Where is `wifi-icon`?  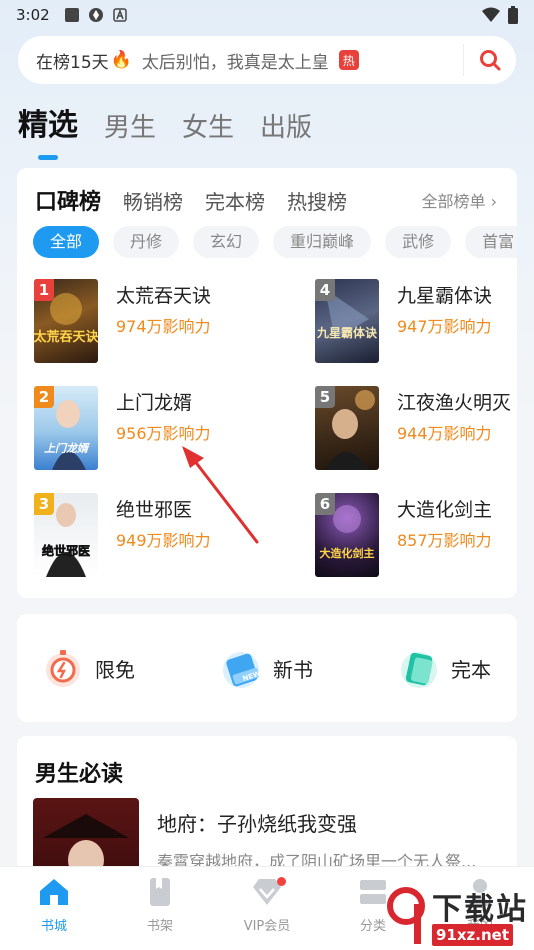
wifi-icon is located at coordinates (491, 14).